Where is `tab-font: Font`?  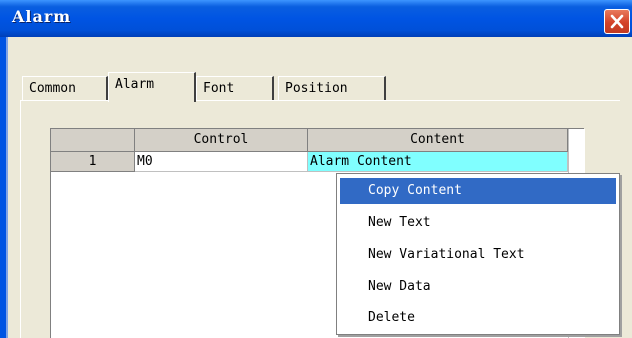 tab-font: Font is located at coordinates (235, 88).